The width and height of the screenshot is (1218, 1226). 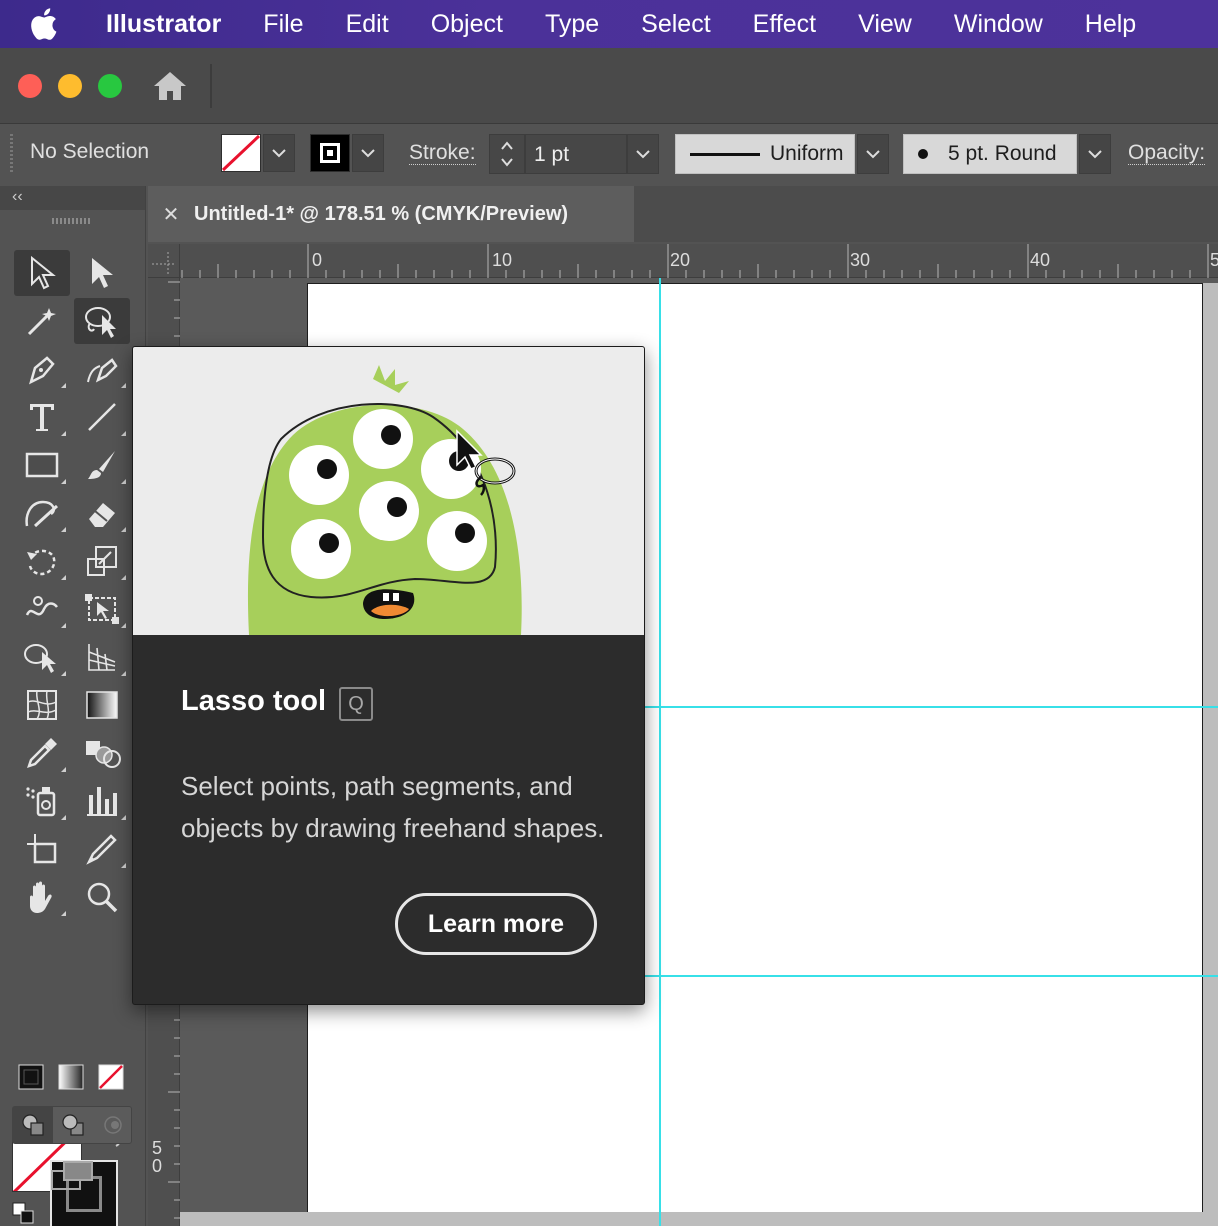 I want to click on opacity-label: Opacity:, so click(x=1167, y=153).